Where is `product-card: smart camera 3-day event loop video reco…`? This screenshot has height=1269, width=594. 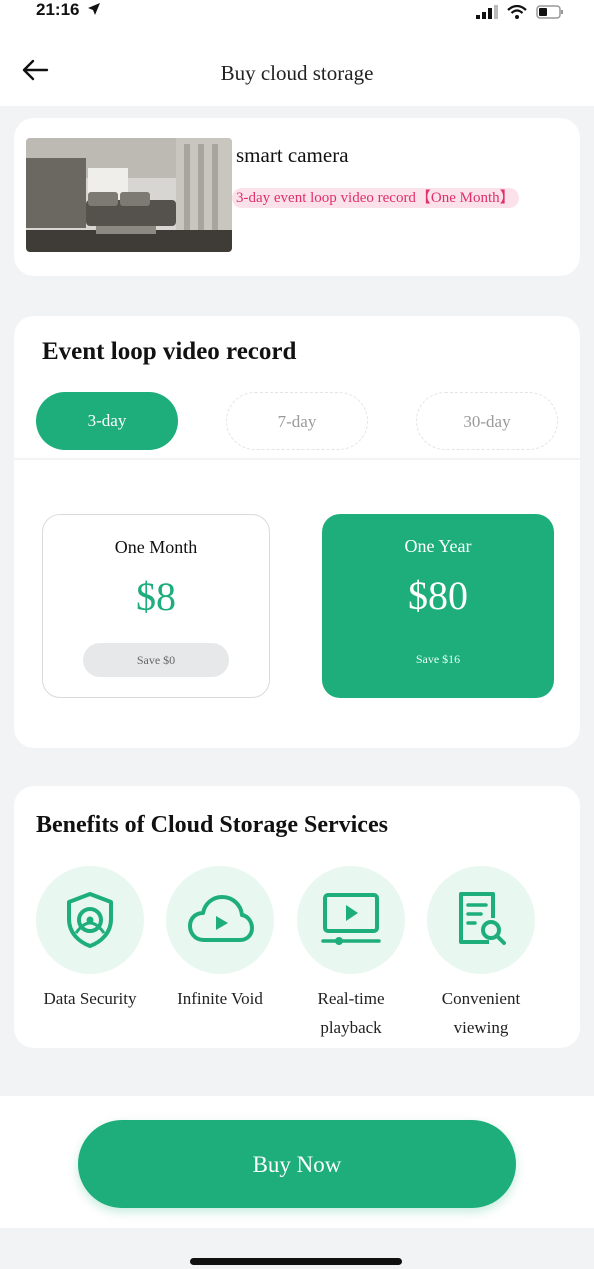
product-card: smart camera 3-day event loop video reco… is located at coordinates (297, 197).